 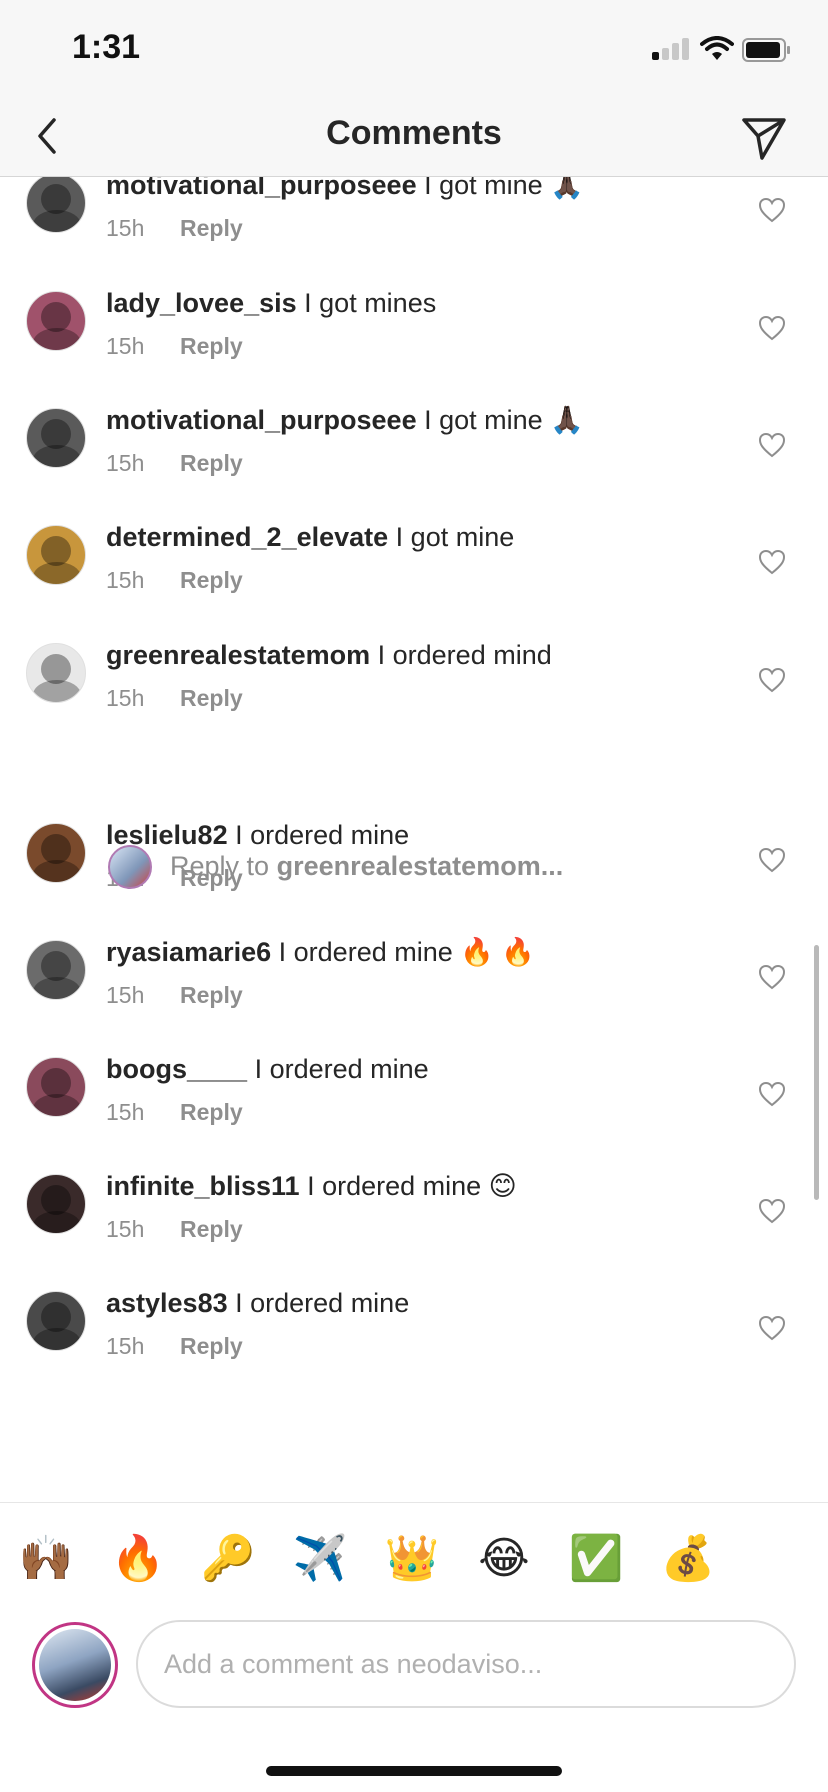 What do you see at coordinates (466, 1664) in the screenshot?
I see `comment-input` at bounding box center [466, 1664].